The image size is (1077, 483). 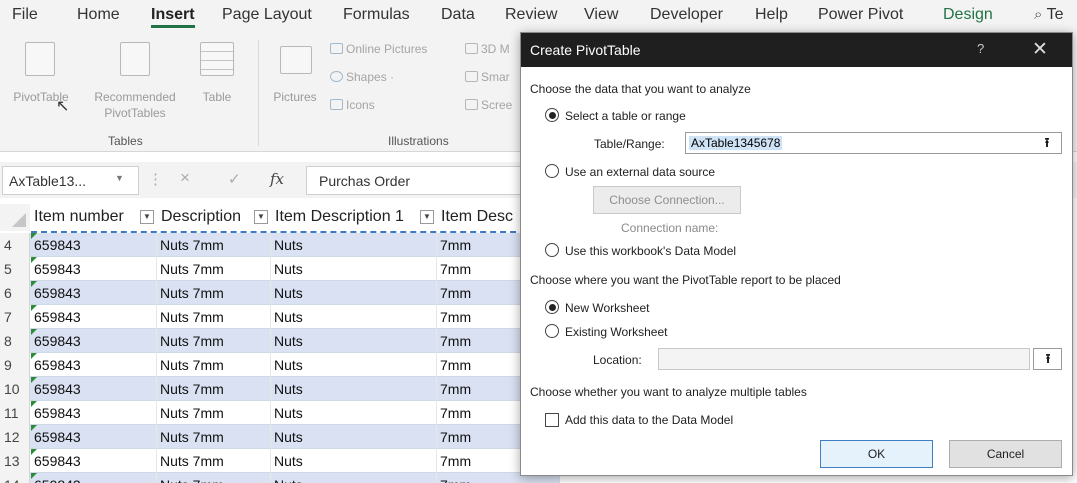 What do you see at coordinates (15, 293) in the screenshot?
I see `row-number: 6` at bounding box center [15, 293].